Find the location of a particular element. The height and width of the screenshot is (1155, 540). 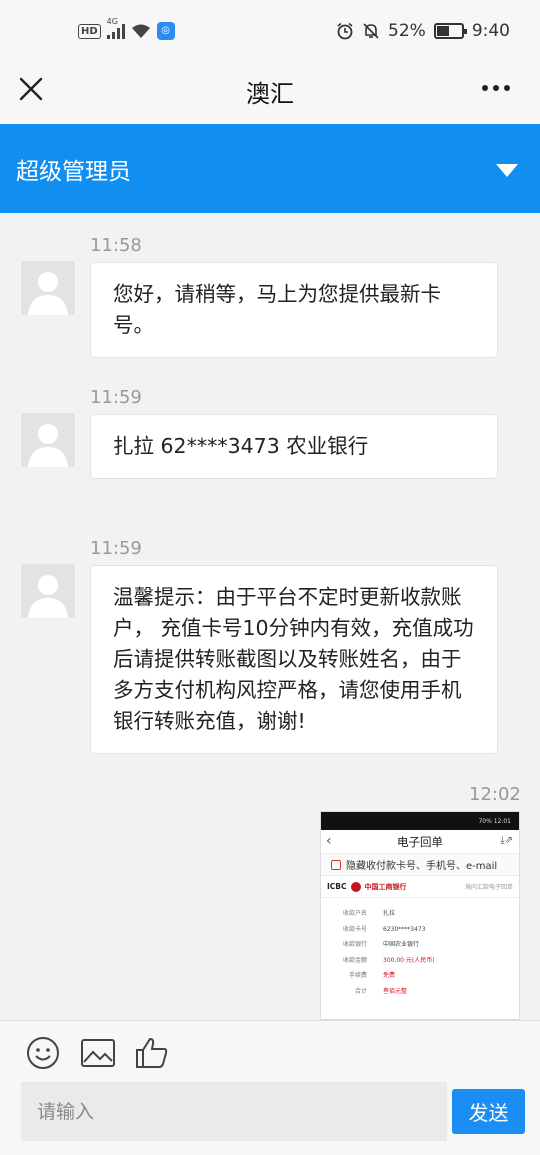

image-icon is located at coordinates (98, 1053).